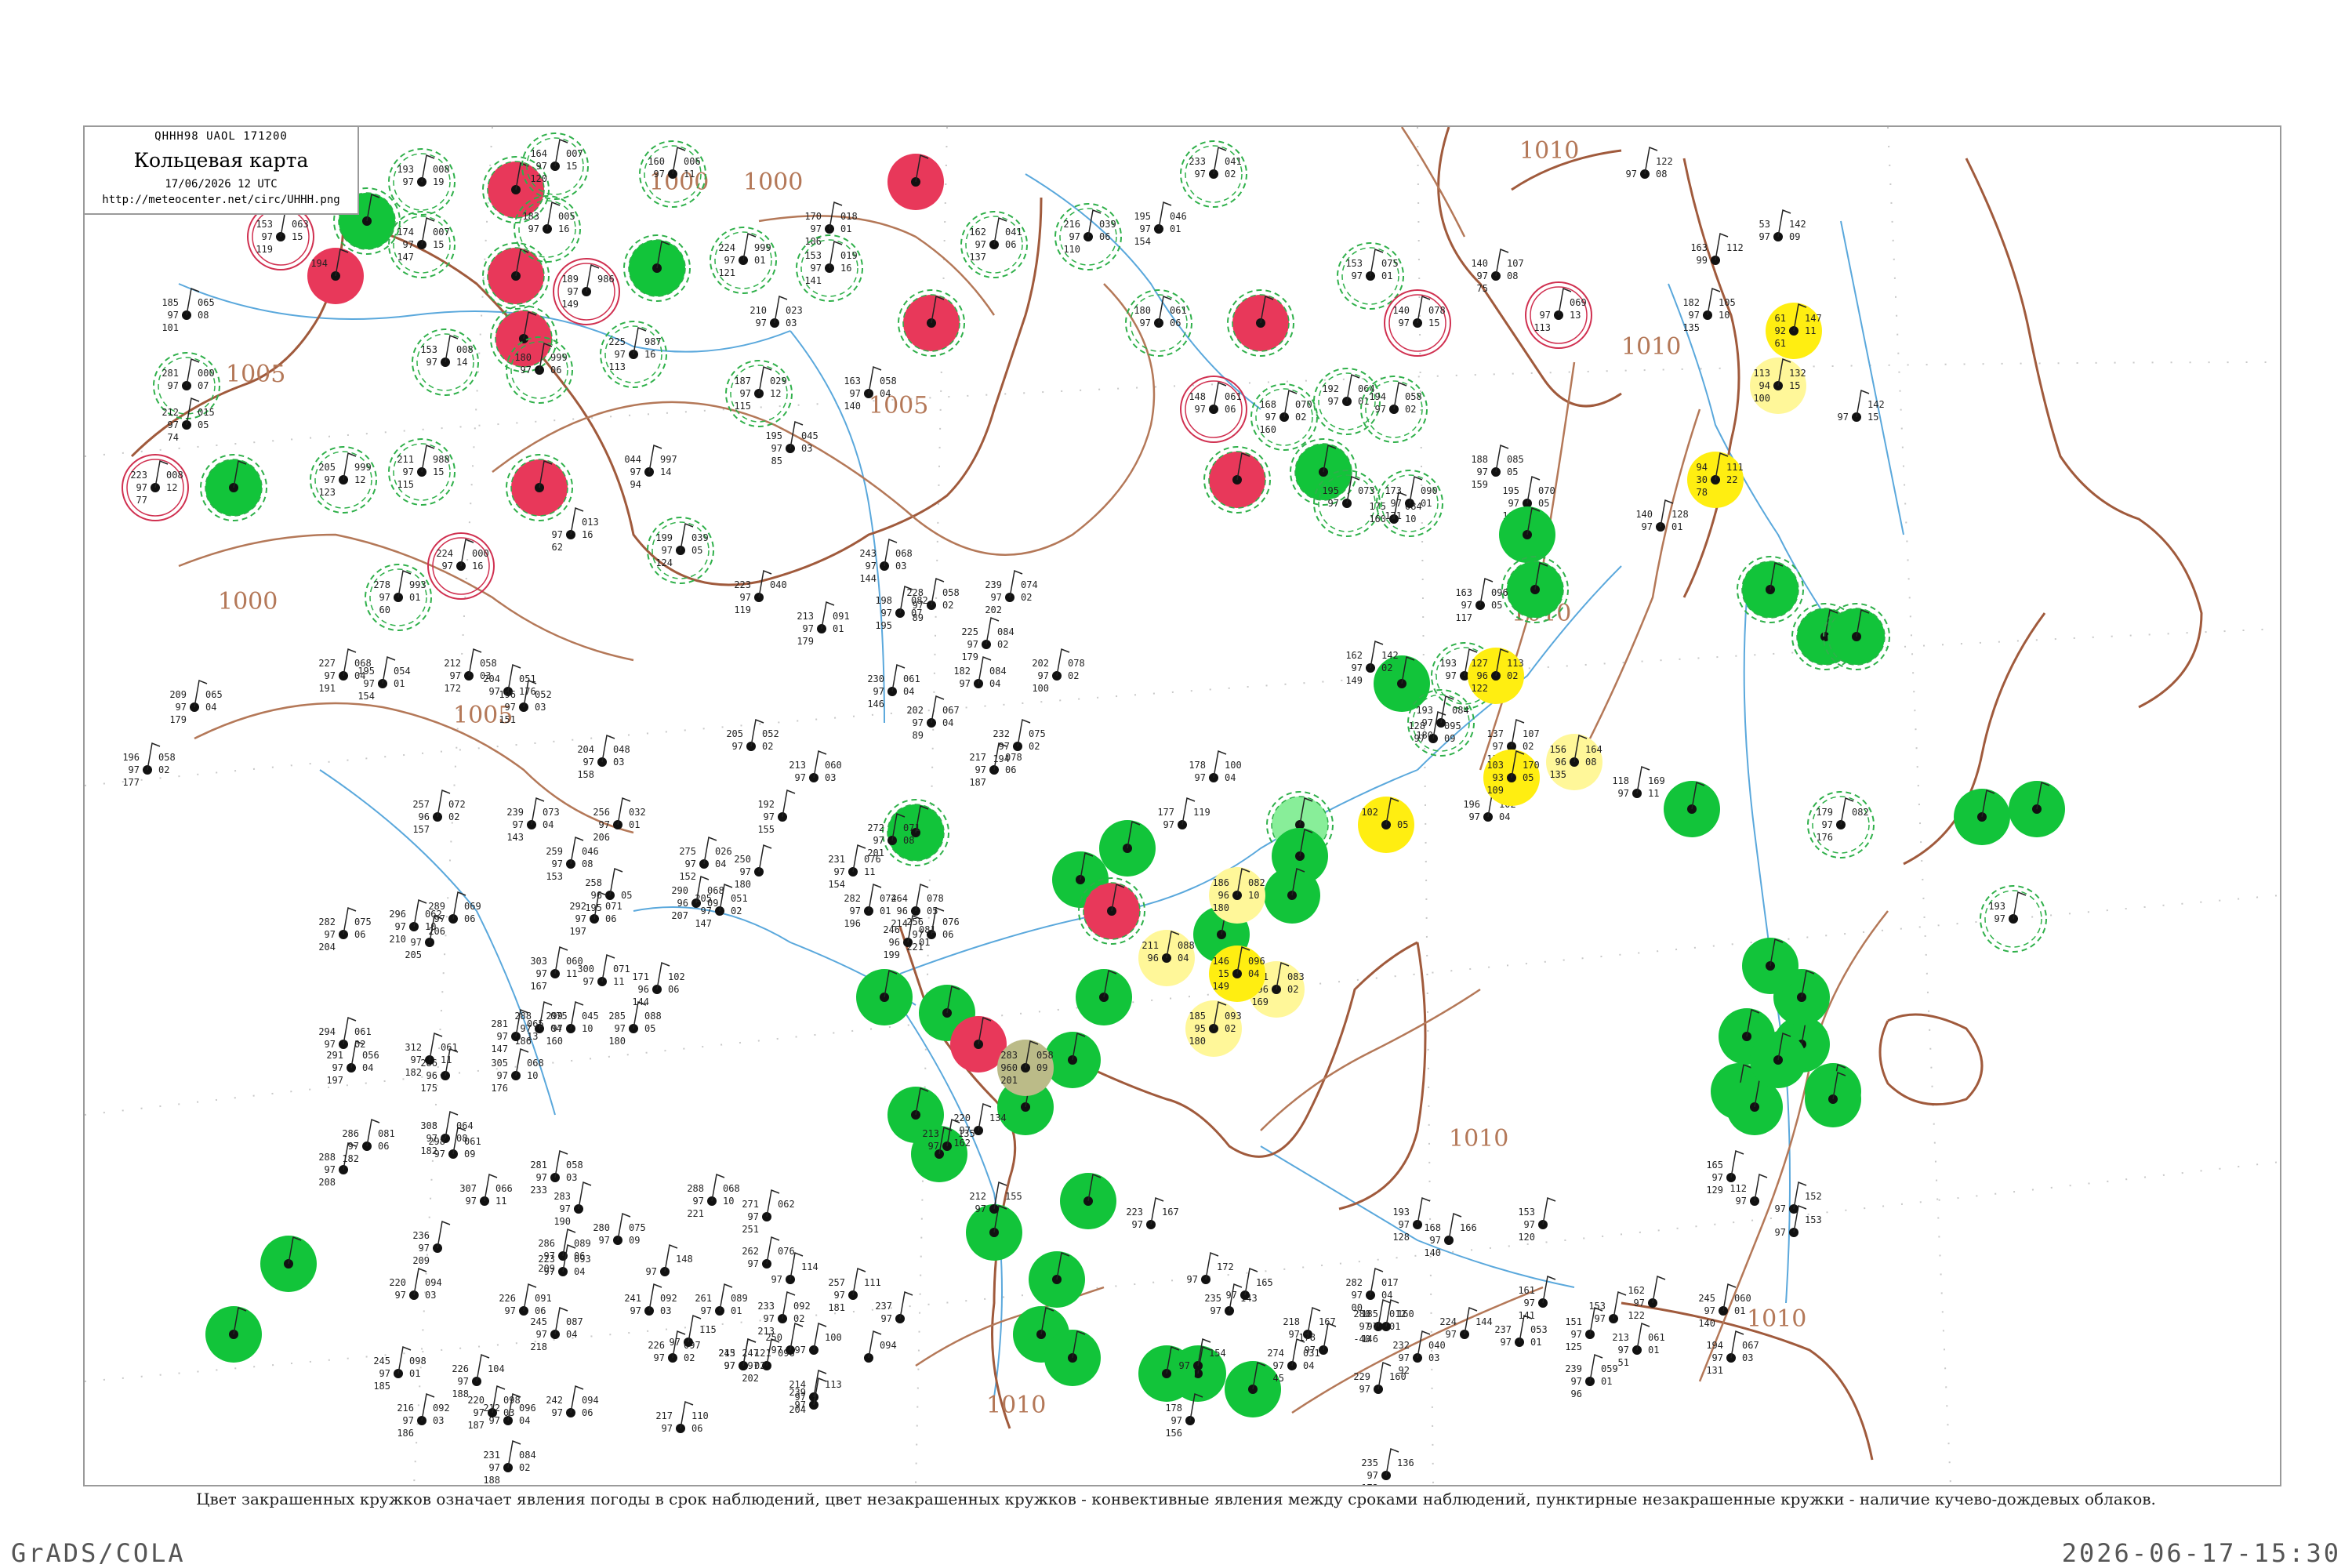  What do you see at coordinates (1372, 1290) in the screenshot?
I see `station-marker: 282 01797 0400` at bounding box center [1372, 1290].